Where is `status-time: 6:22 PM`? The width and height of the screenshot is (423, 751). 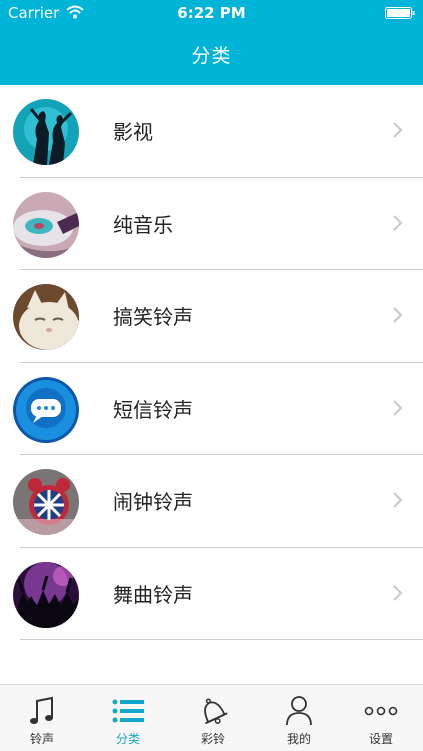
status-time: 6:22 PM is located at coordinates (211, 13).